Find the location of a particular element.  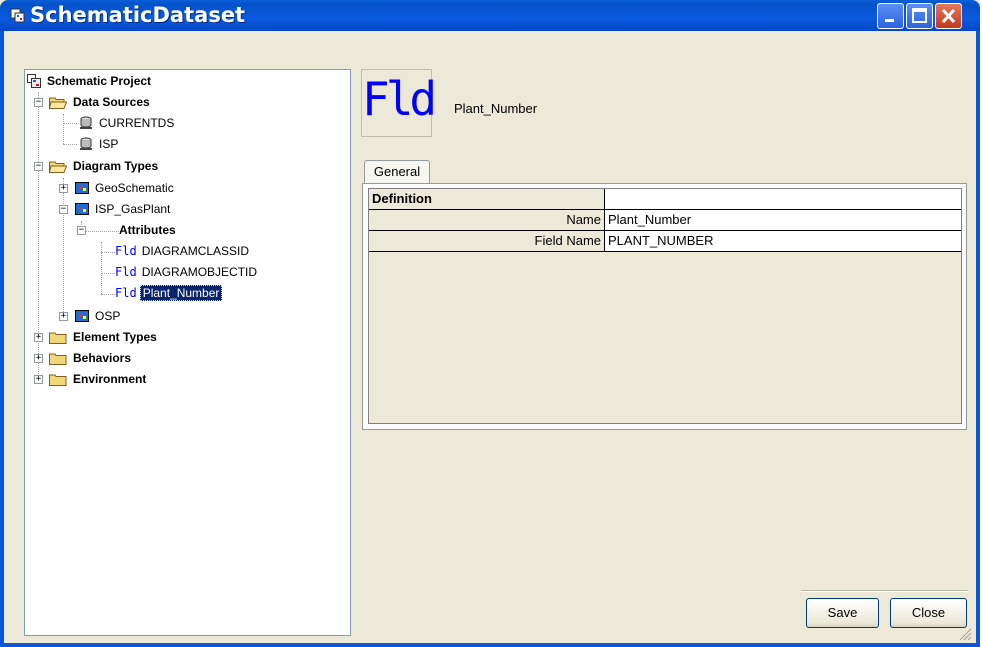

tree-label: Attributes is located at coordinates (147, 230).